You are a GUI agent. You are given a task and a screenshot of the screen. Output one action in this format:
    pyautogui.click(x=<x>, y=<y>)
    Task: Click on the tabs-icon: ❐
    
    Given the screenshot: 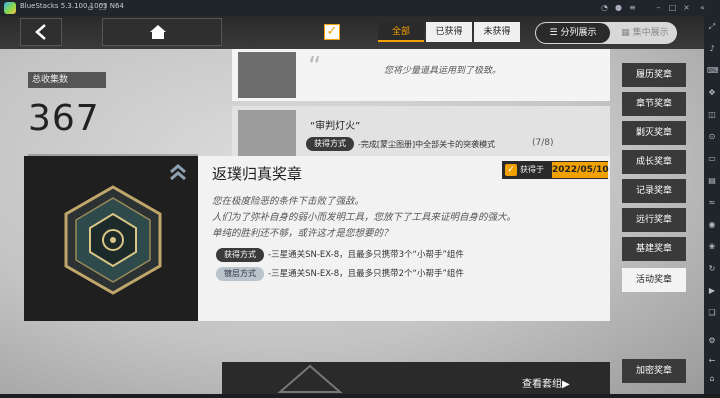 What is the action you would take?
    pyautogui.click(x=102, y=7)
    